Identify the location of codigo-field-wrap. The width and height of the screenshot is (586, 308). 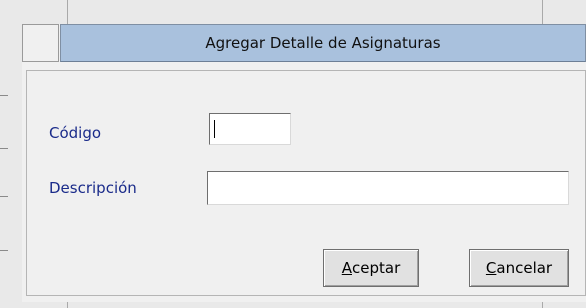
(250, 129).